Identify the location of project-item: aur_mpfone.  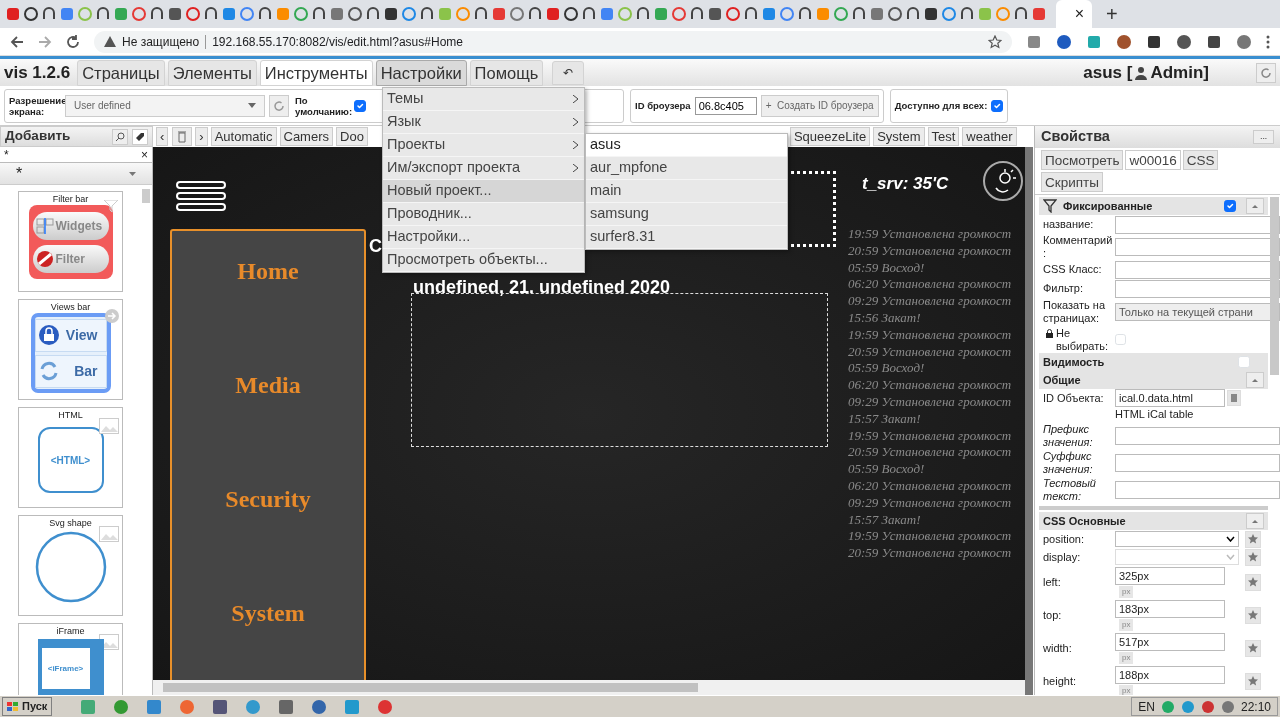
(686, 168).